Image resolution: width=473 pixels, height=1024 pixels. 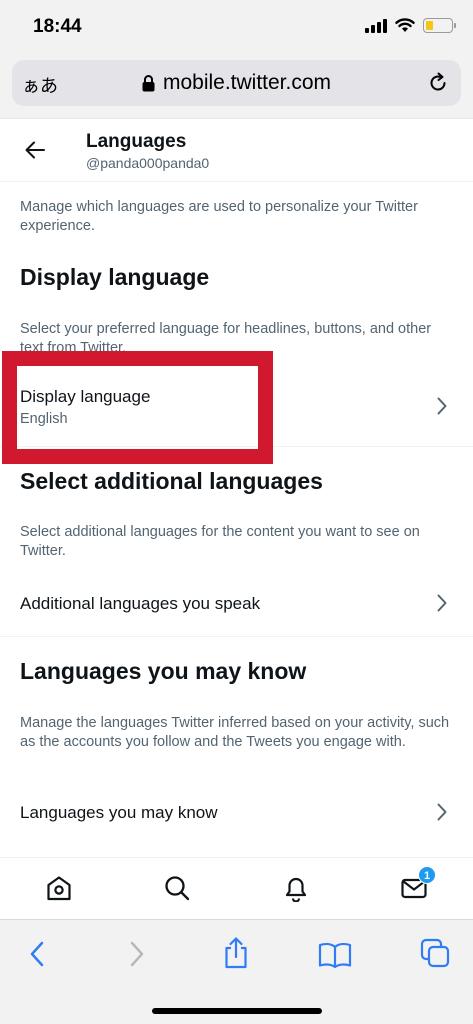 I want to click on status-bar: 18:44, so click(x=236, y=28).